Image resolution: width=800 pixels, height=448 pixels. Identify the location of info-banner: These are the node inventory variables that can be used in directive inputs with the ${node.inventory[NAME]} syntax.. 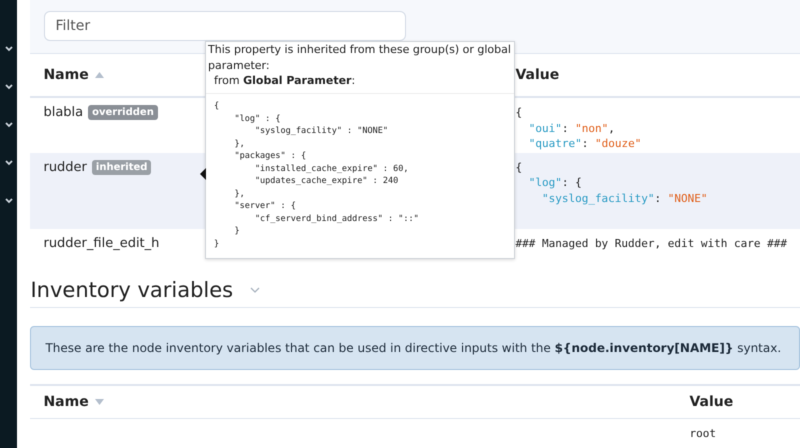
(415, 348).